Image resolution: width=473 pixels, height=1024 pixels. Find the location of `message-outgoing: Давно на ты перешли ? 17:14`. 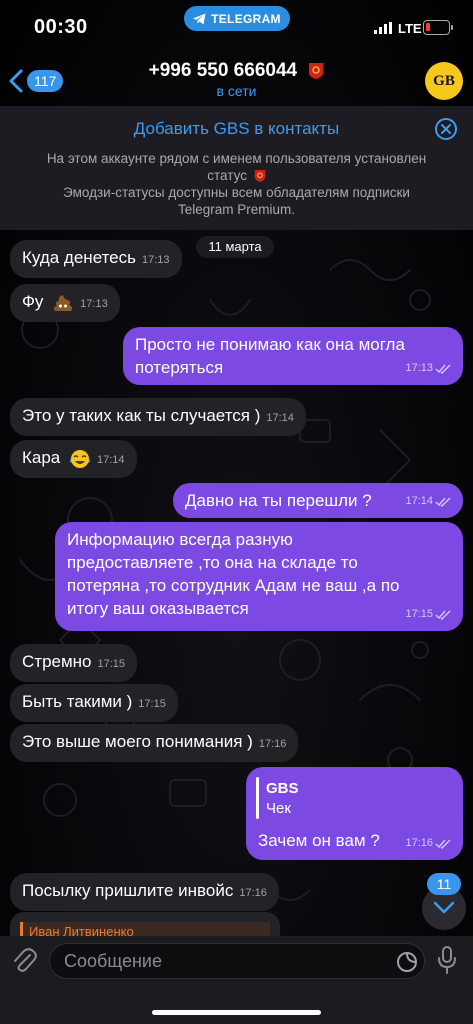

message-outgoing: Давно на ты перешли ? 17:14 is located at coordinates (318, 500).